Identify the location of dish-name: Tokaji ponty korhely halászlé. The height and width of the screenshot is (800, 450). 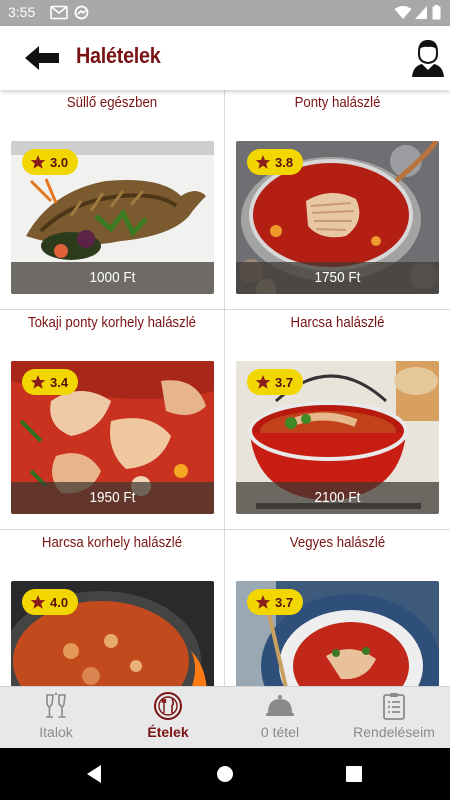
(112, 322).